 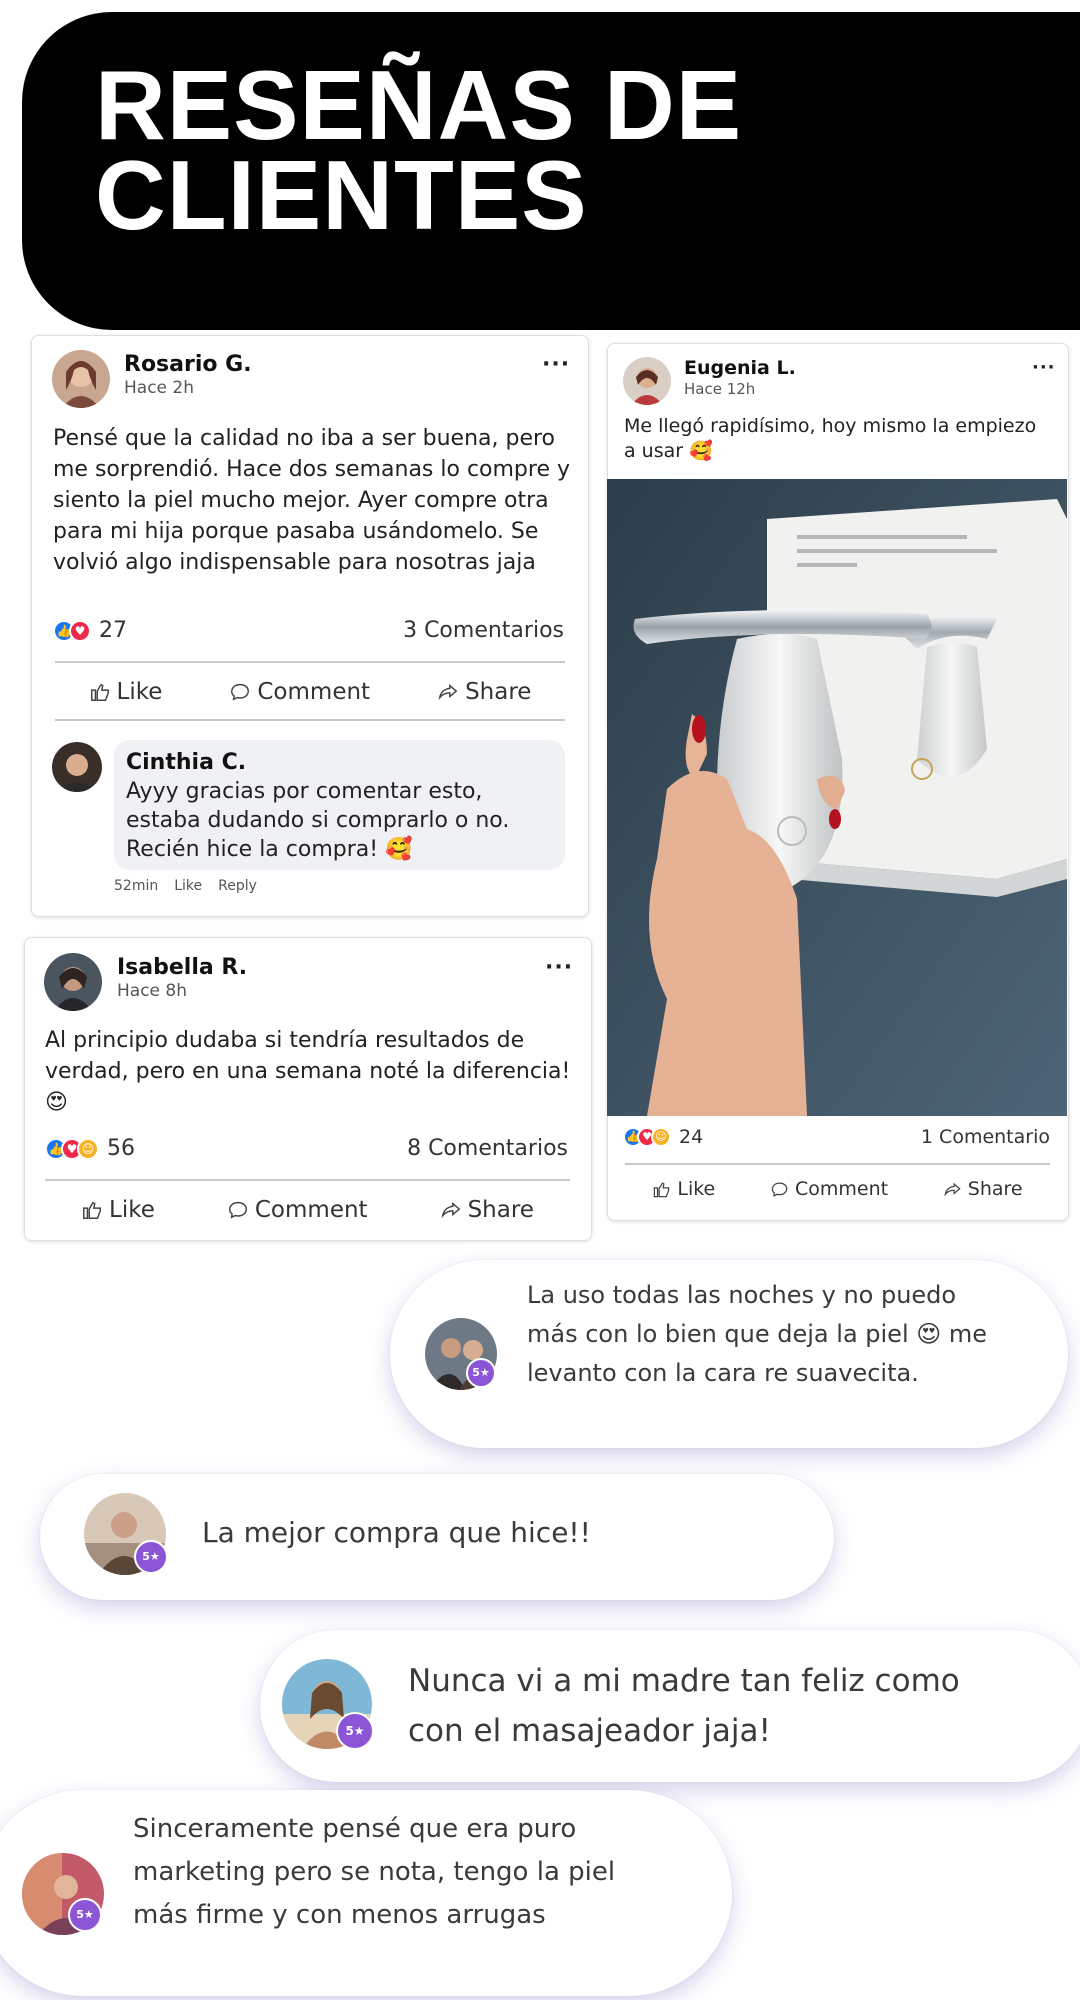 What do you see at coordinates (237, 886) in the screenshot?
I see `reply-reply-link: Reply` at bounding box center [237, 886].